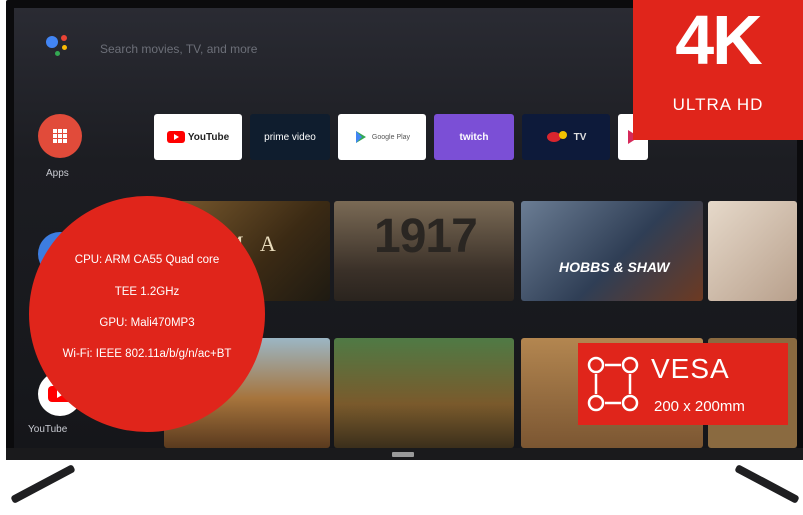 The width and height of the screenshot is (803, 515). What do you see at coordinates (48, 429) in the screenshot?
I see `youtube-channel-label: YouTube` at bounding box center [48, 429].